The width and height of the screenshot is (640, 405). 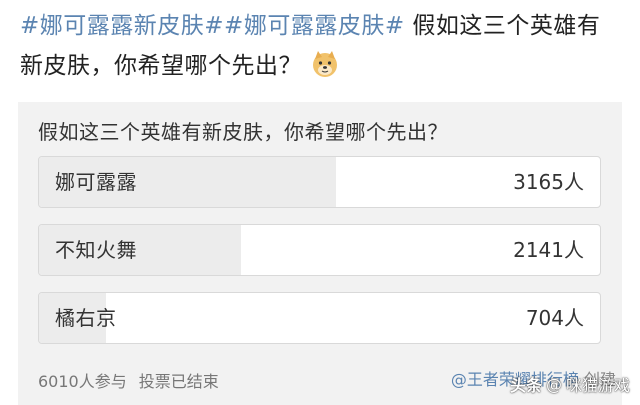 What do you see at coordinates (319, 250) in the screenshot?
I see `poll-option: 不知火舞 2141人` at bounding box center [319, 250].